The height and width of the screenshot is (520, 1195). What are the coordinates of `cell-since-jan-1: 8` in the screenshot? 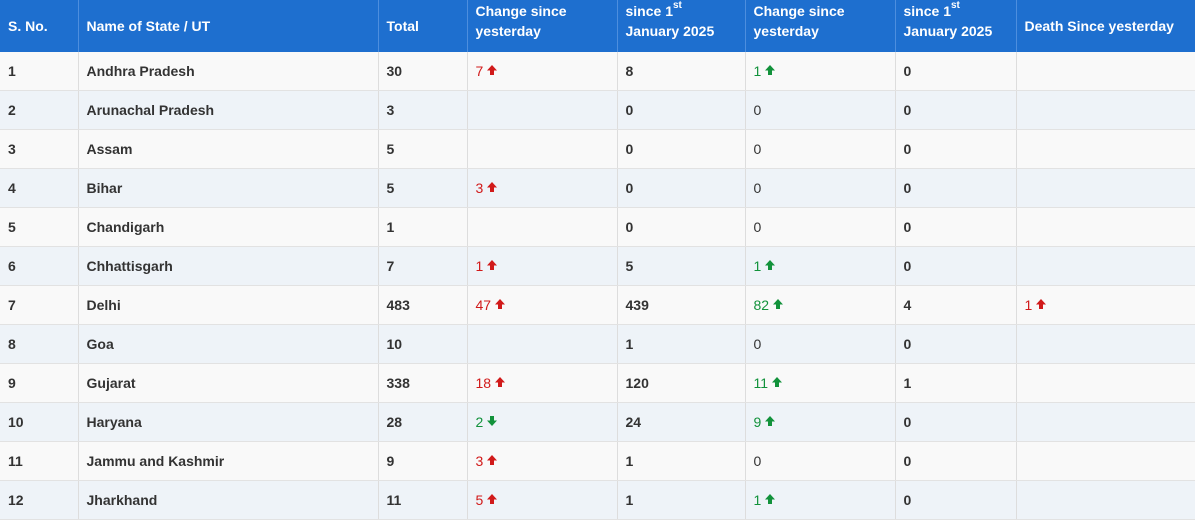 It's located at (681, 71).